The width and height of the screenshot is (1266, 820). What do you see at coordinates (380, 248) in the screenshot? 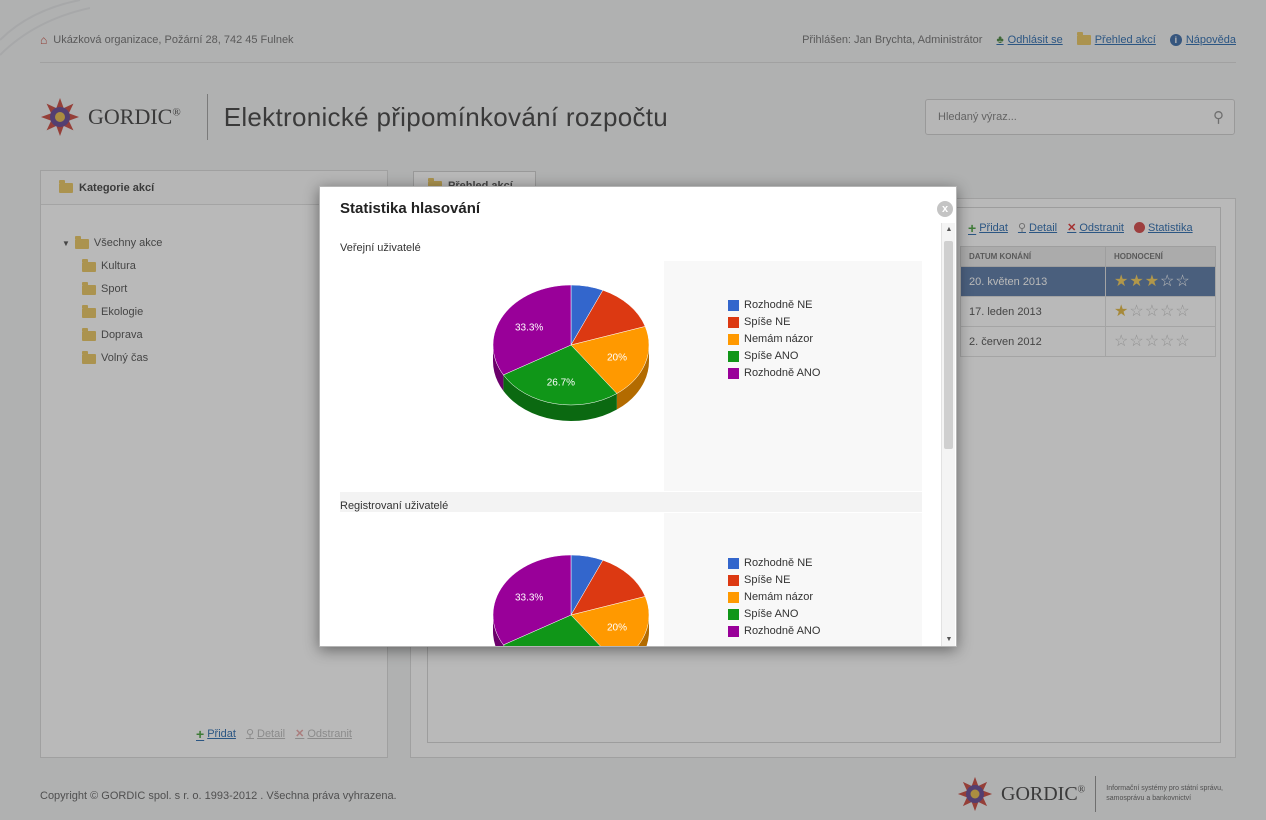
I see `section-public-users: Veřejní uživatelé` at bounding box center [380, 248].